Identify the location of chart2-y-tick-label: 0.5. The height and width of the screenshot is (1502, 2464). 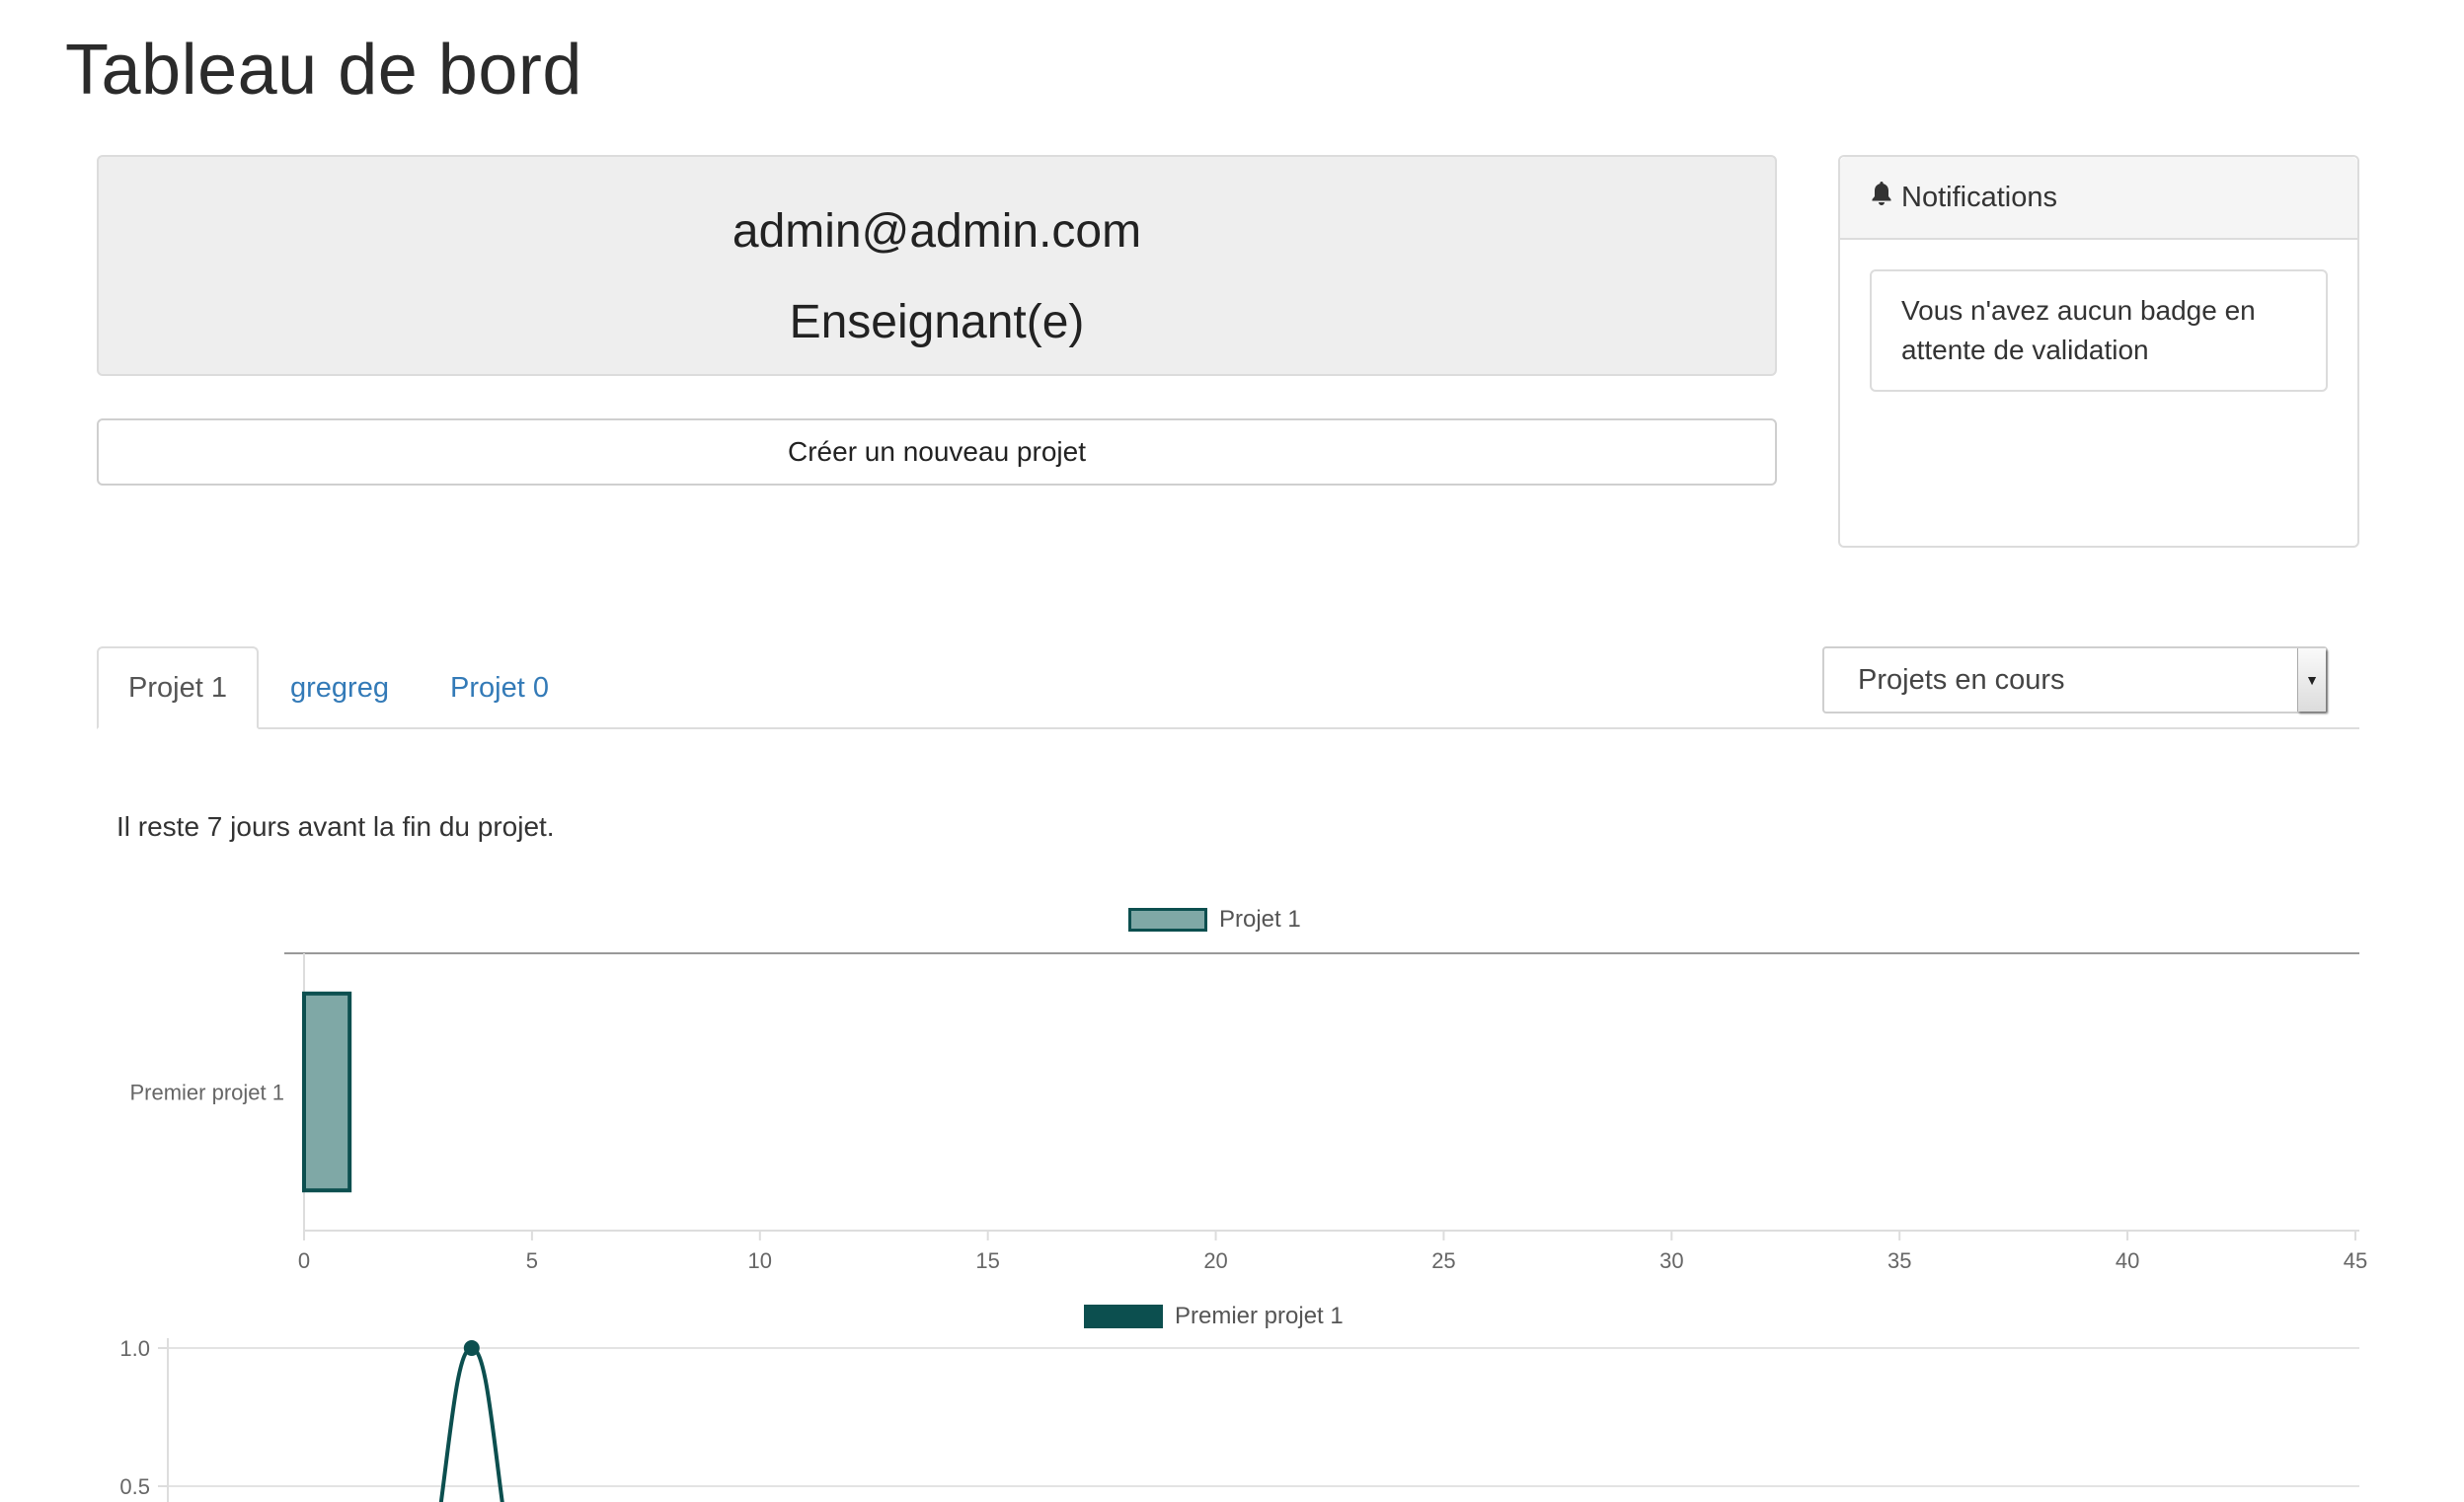
(134, 1486).